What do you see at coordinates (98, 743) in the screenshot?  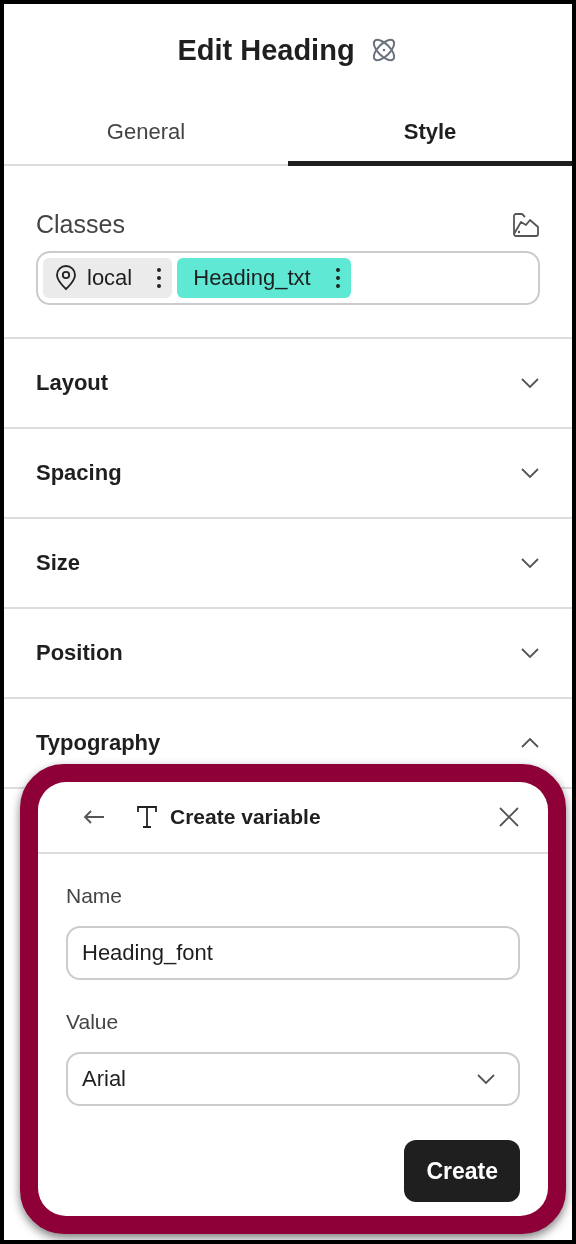 I see `section-title: Typography` at bounding box center [98, 743].